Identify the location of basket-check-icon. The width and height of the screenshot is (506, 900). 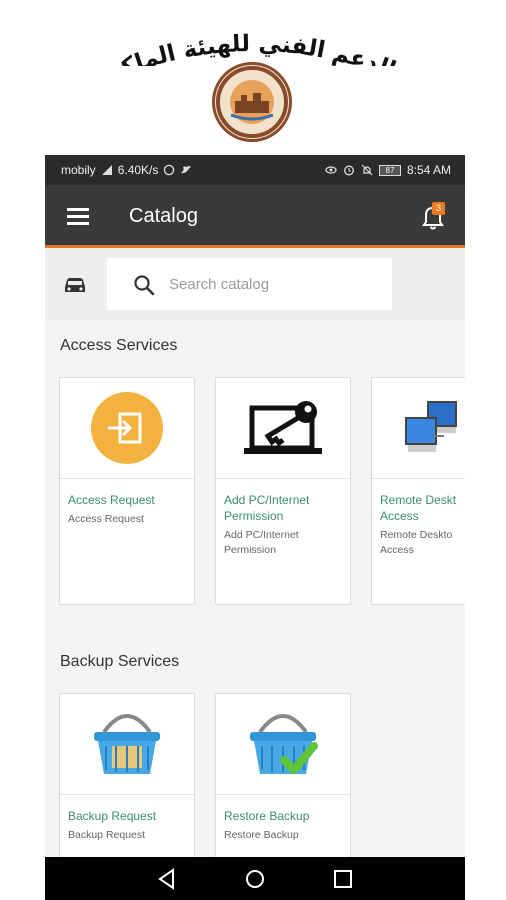
(284, 744).